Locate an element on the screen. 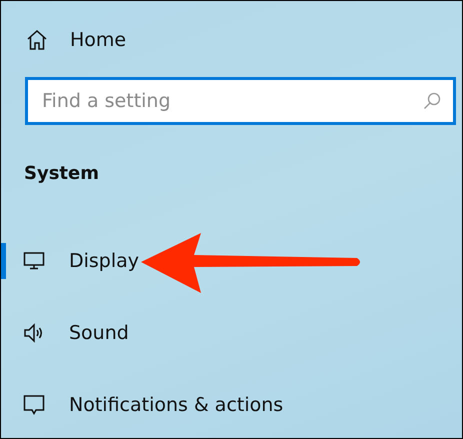 The image size is (463, 439). selection-indicator is located at coordinates (3, 261).